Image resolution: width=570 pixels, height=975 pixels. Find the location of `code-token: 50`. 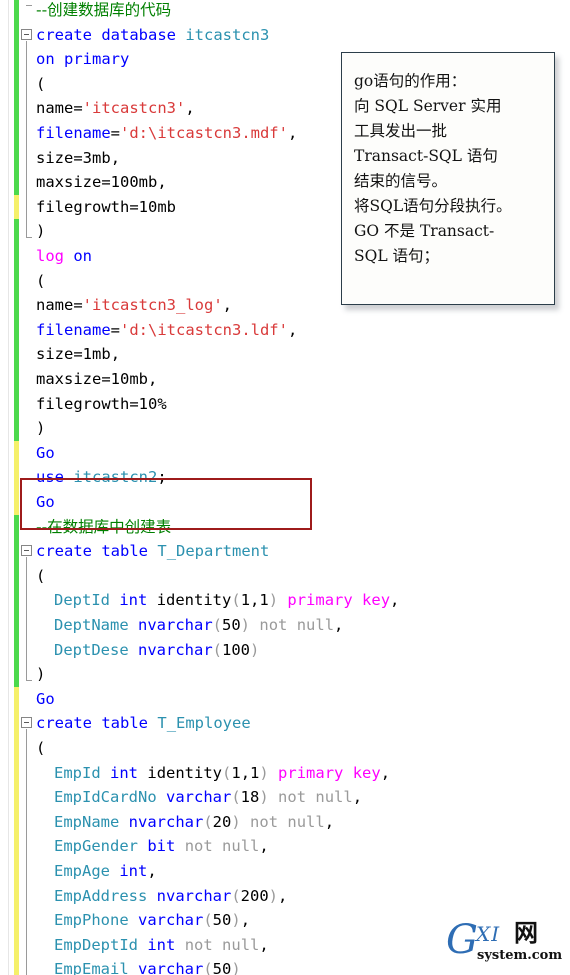

code-token: 50 is located at coordinates (222, 920).